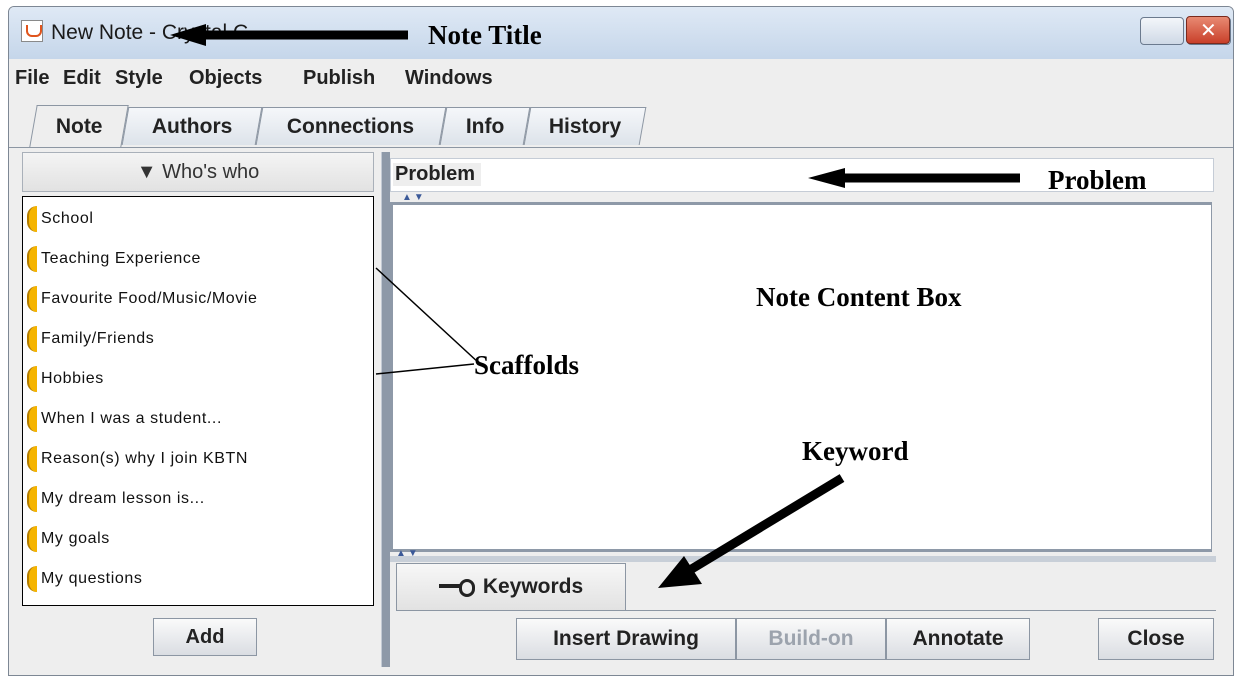  Describe the element at coordinates (626, 639) in the screenshot. I see `insert-drawing-button: Insert Drawing` at that location.